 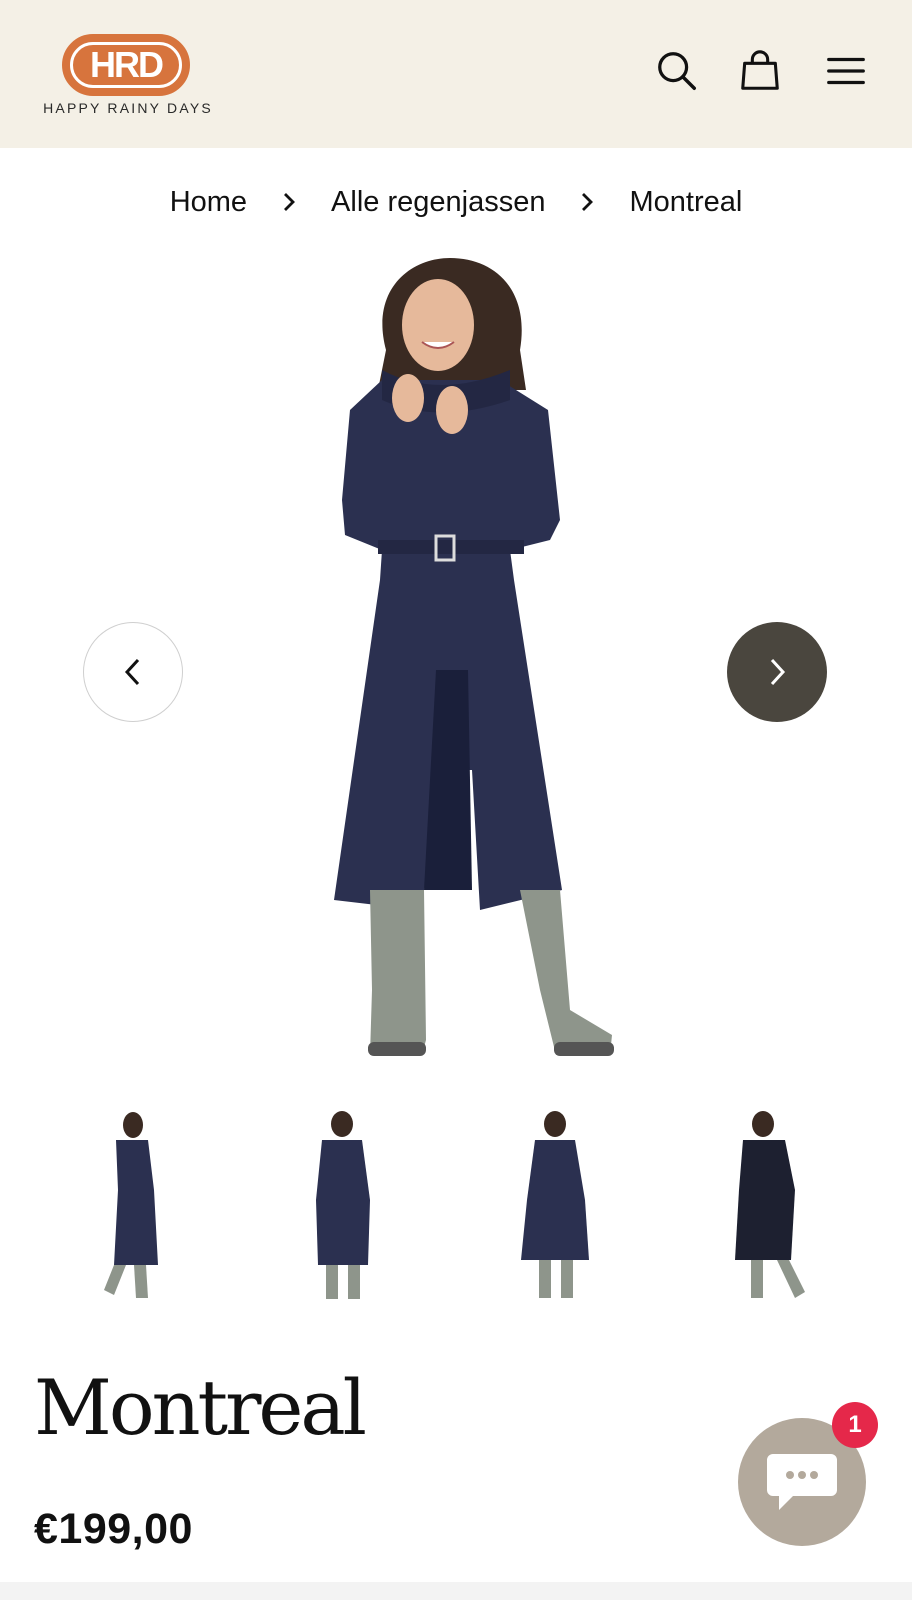 I want to click on chat-notification-badge: 1, so click(x=855, y=1425).